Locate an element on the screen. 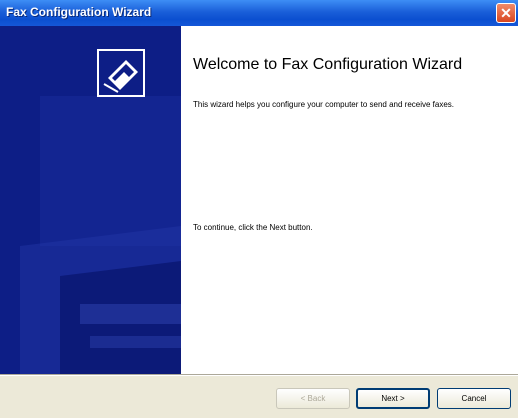  back-button: < Back is located at coordinates (313, 398).